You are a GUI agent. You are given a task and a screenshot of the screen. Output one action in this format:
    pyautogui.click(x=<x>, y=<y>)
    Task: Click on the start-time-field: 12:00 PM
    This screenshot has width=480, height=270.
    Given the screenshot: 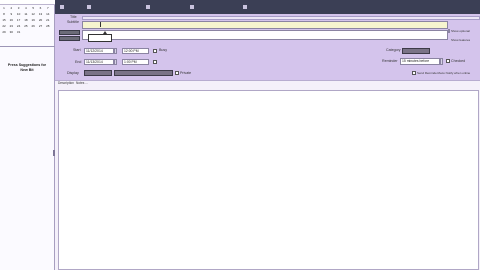 What is the action you would take?
    pyautogui.click(x=135, y=51)
    